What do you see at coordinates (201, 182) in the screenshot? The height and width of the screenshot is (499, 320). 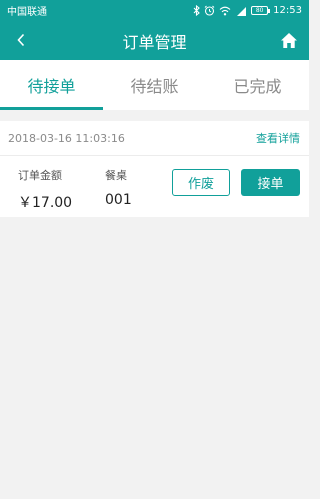 I see `void-button: 作废` at bounding box center [201, 182].